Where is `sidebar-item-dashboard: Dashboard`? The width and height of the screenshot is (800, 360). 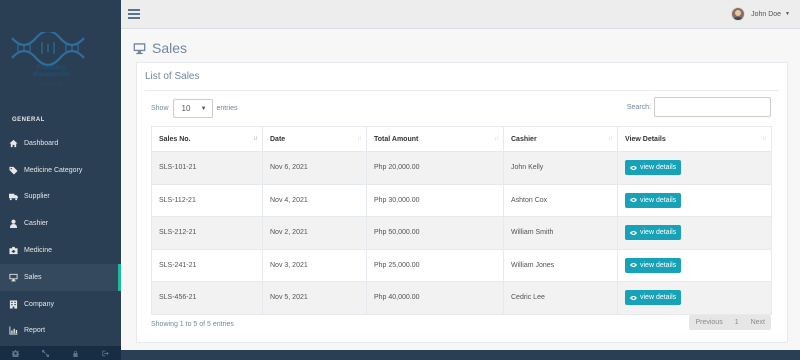 sidebar-item-dashboard: Dashboard is located at coordinates (60, 143).